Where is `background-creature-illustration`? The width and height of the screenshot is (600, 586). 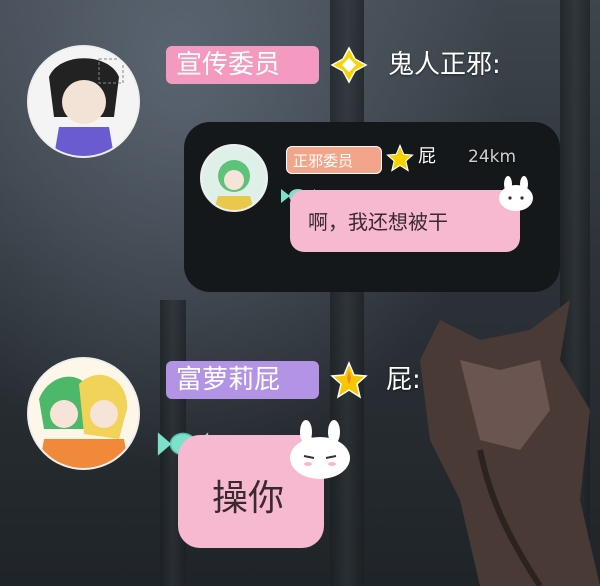 background-creature-illustration is located at coordinates (510, 443).